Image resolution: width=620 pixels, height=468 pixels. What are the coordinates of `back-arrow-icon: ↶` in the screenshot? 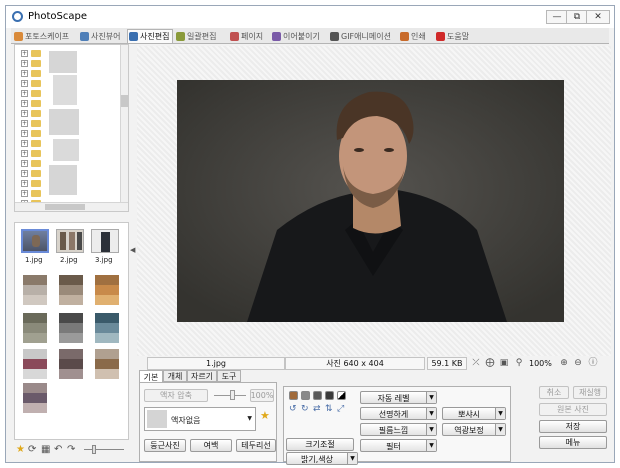 It's located at (58, 449).